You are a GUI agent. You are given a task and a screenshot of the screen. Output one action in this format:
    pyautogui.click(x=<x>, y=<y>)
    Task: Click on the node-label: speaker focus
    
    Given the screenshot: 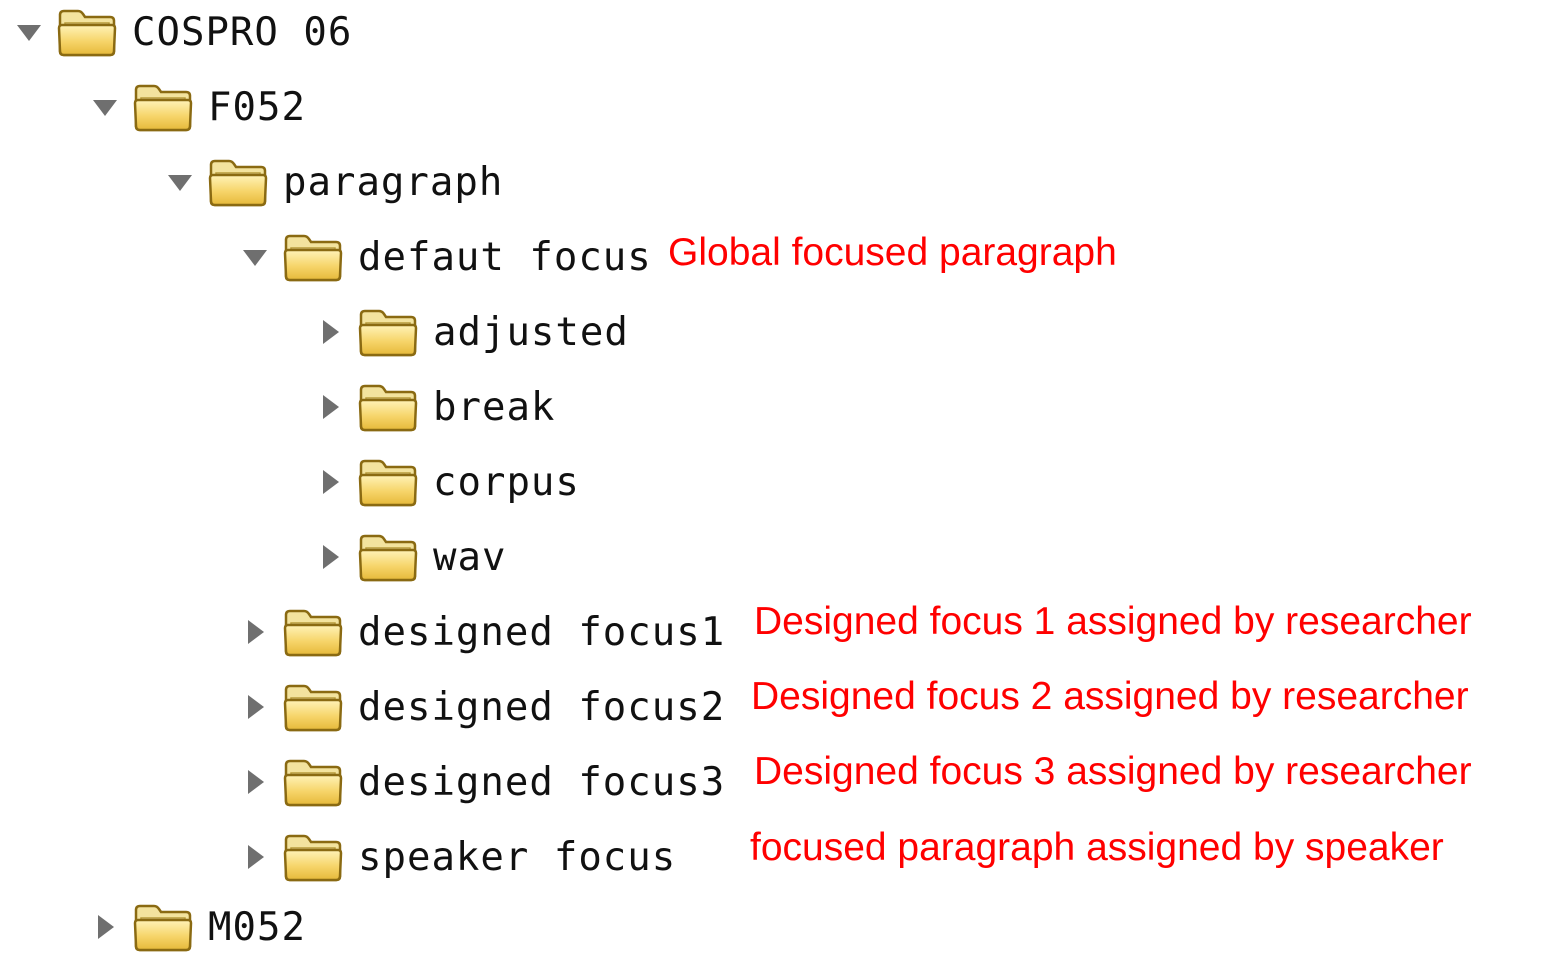 What is the action you would take?
    pyautogui.click(x=517, y=857)
    